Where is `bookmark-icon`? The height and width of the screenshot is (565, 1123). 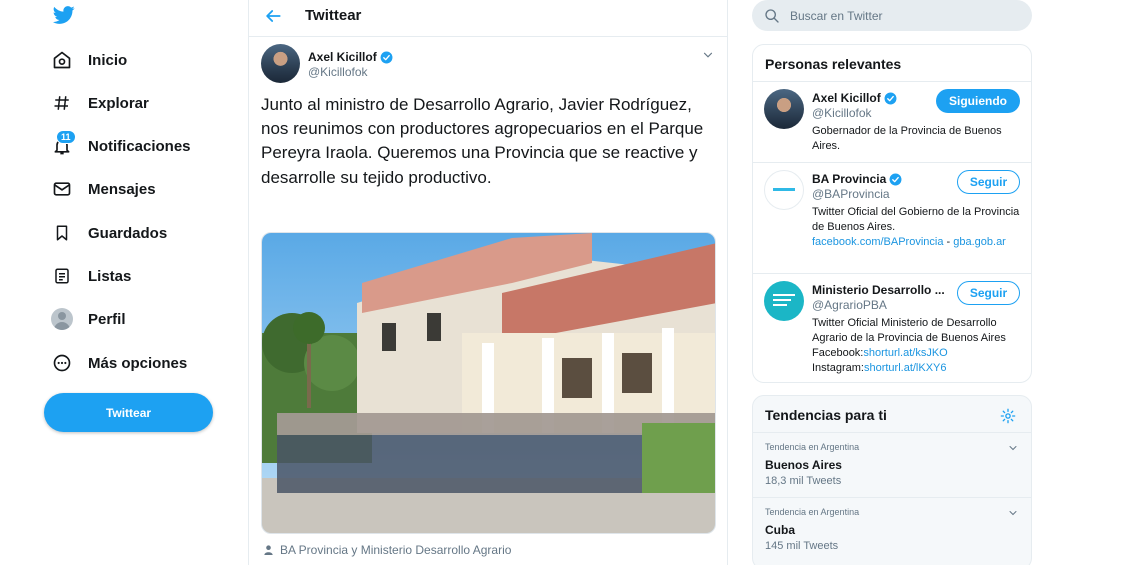 bookmark-icon is located at coordinates (62, 233).